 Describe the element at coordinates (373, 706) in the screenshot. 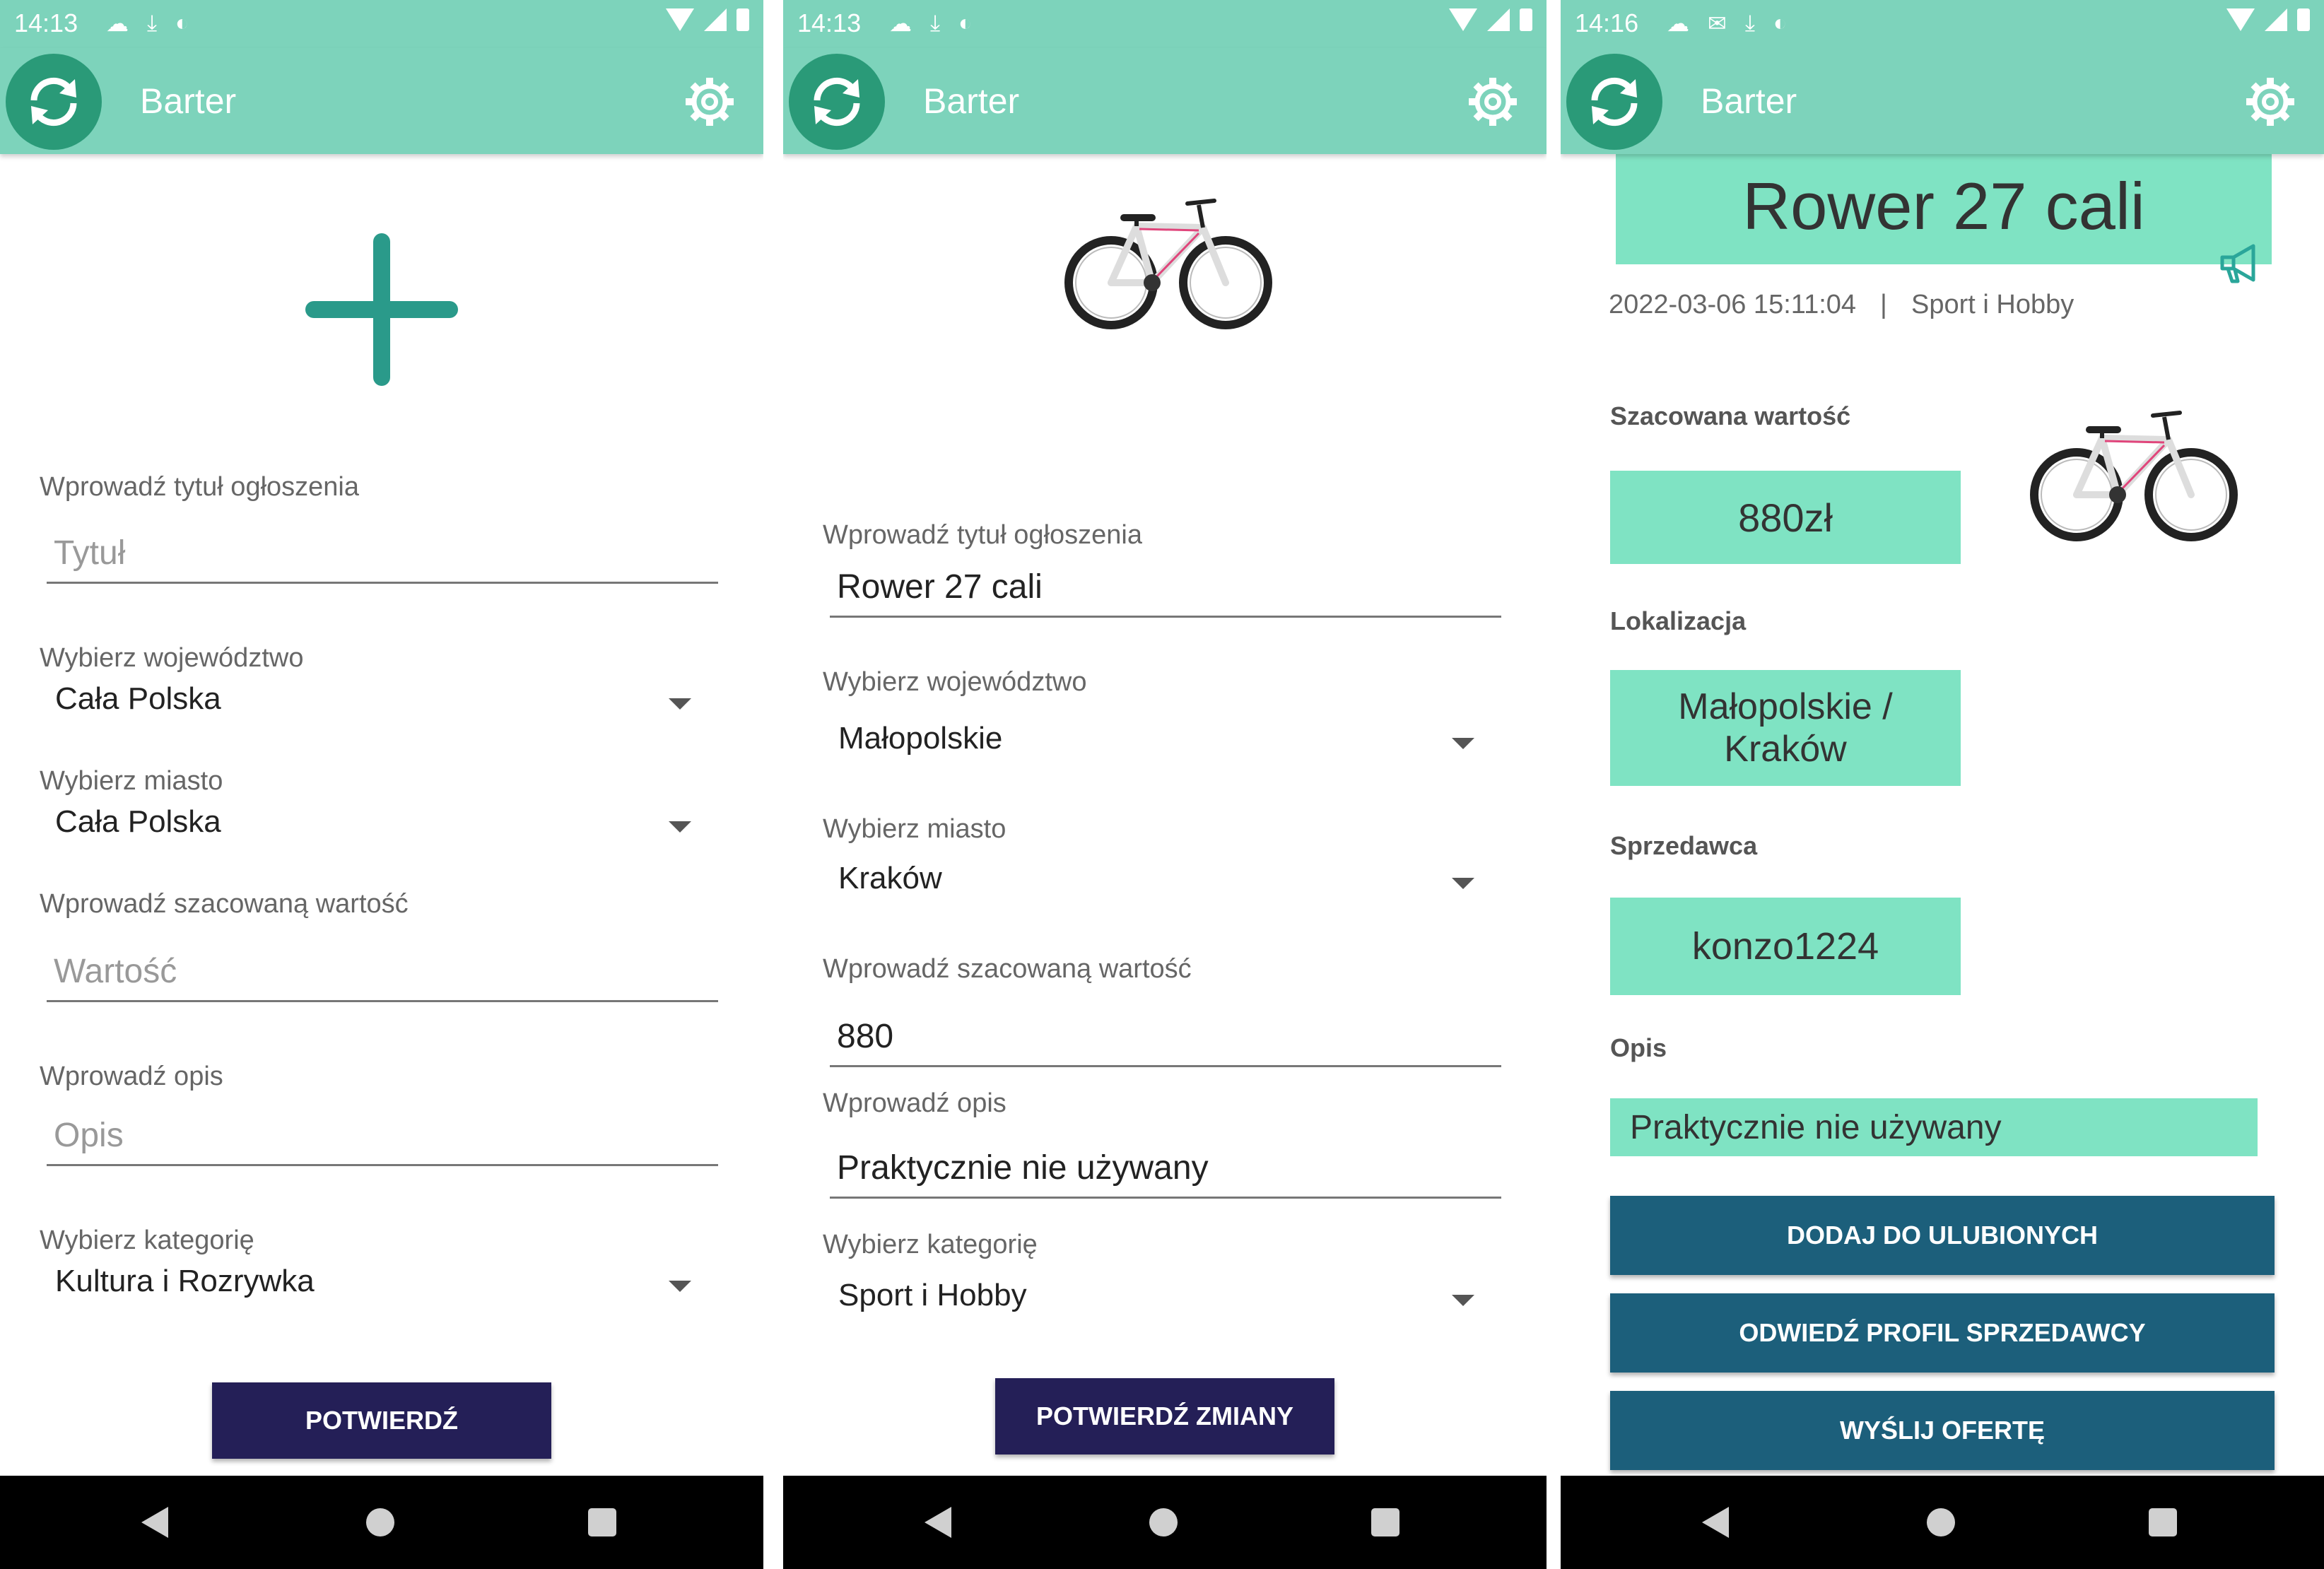

I see `region-select: Cała Polska` at that location.